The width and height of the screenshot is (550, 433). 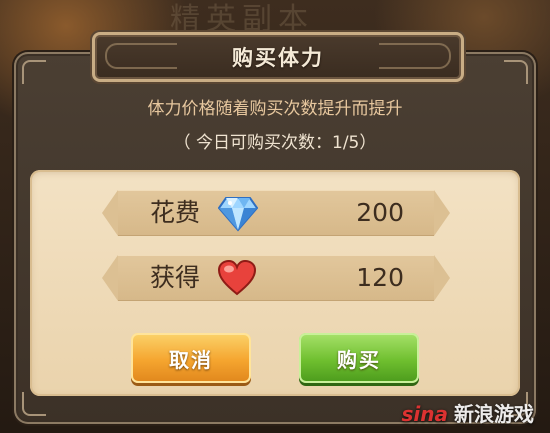 I want to click on watermark: sina 新浪游戏, so click(x=468, y=412).